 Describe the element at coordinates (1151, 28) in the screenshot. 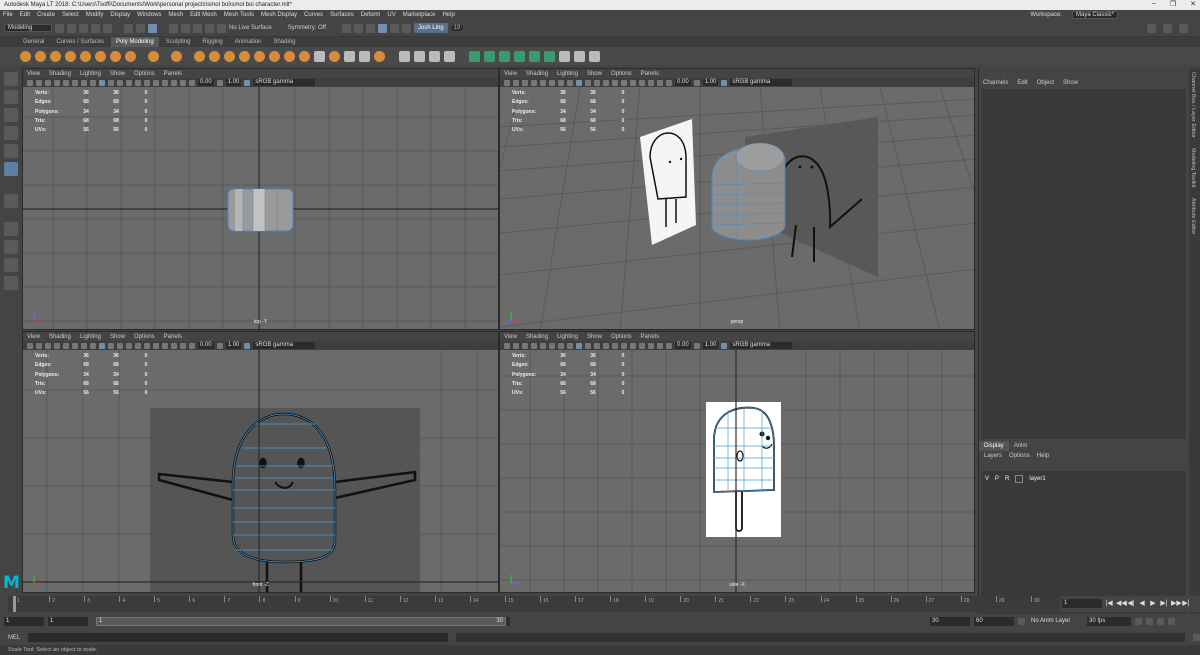

I see `panel-layout-icon` at that location.